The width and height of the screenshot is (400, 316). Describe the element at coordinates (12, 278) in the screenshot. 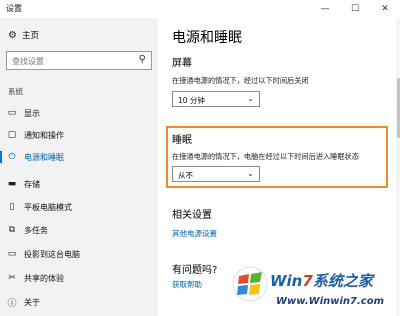

I see `share-icon: ✂` at that location.